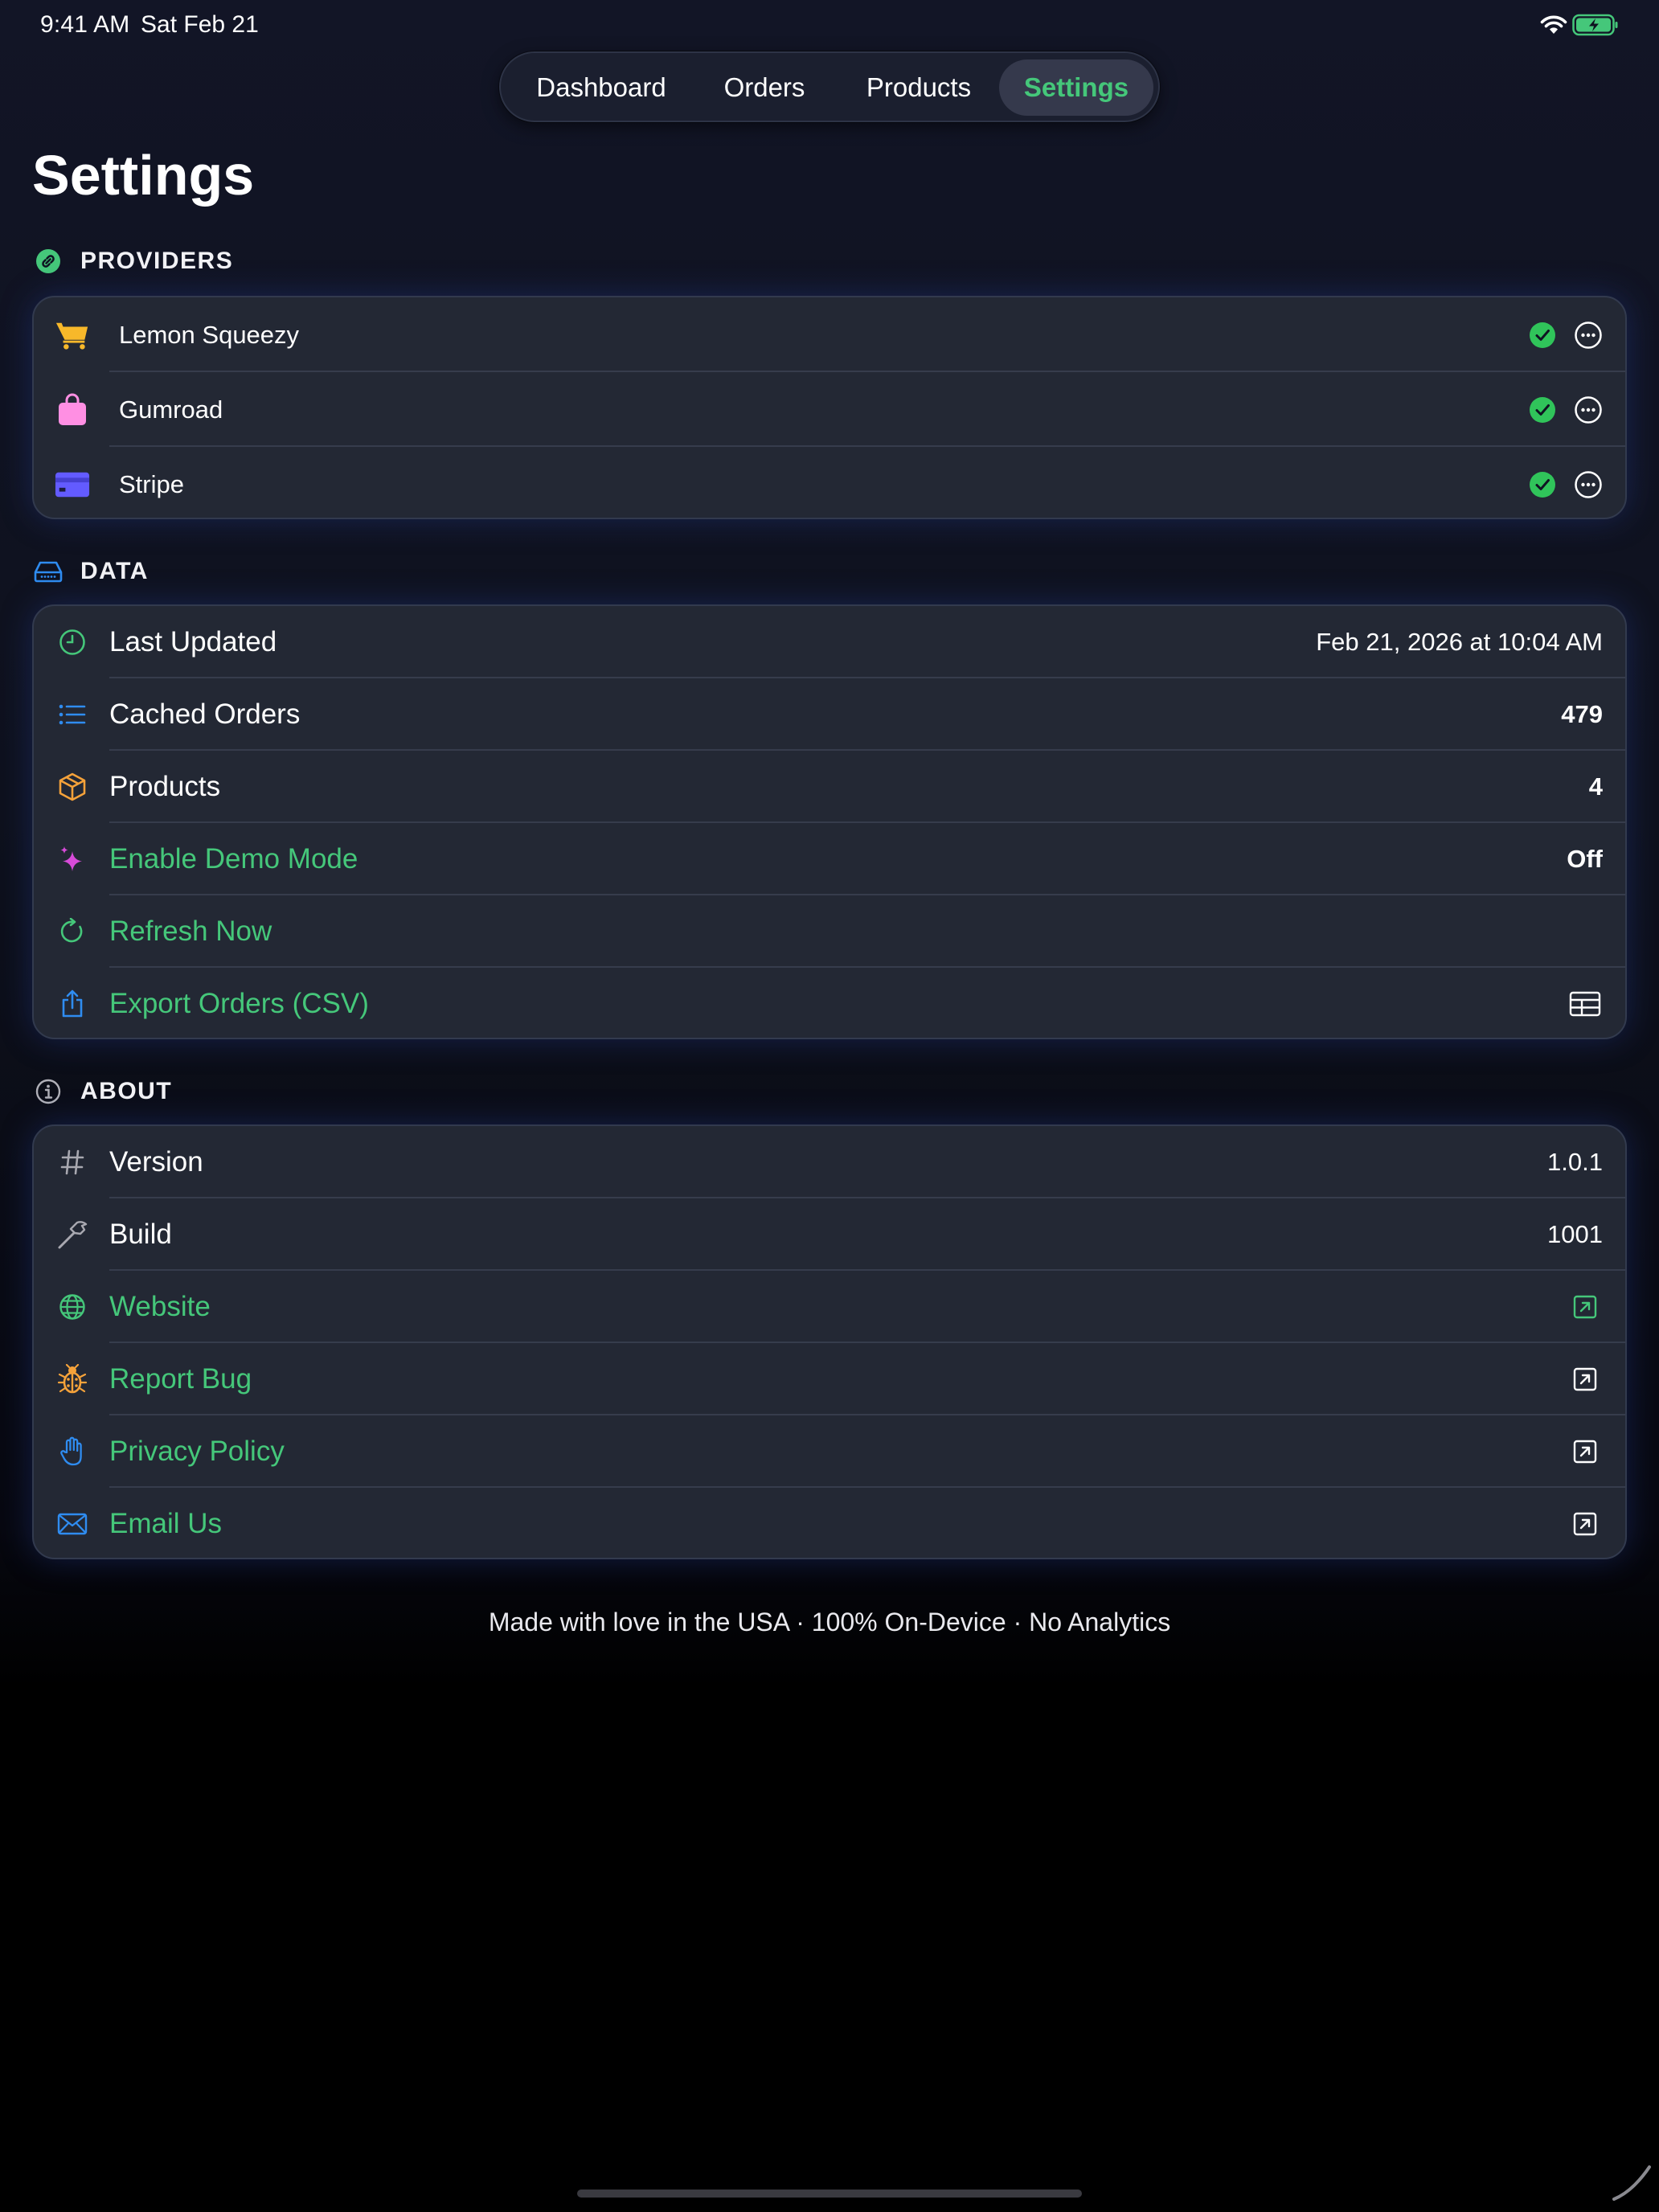 This screenshot has width=1659, height=2212. What do you see at coordinates (48, 1091) in the screenshot?
I see `info-icon` at bounding box center [48, 1091].